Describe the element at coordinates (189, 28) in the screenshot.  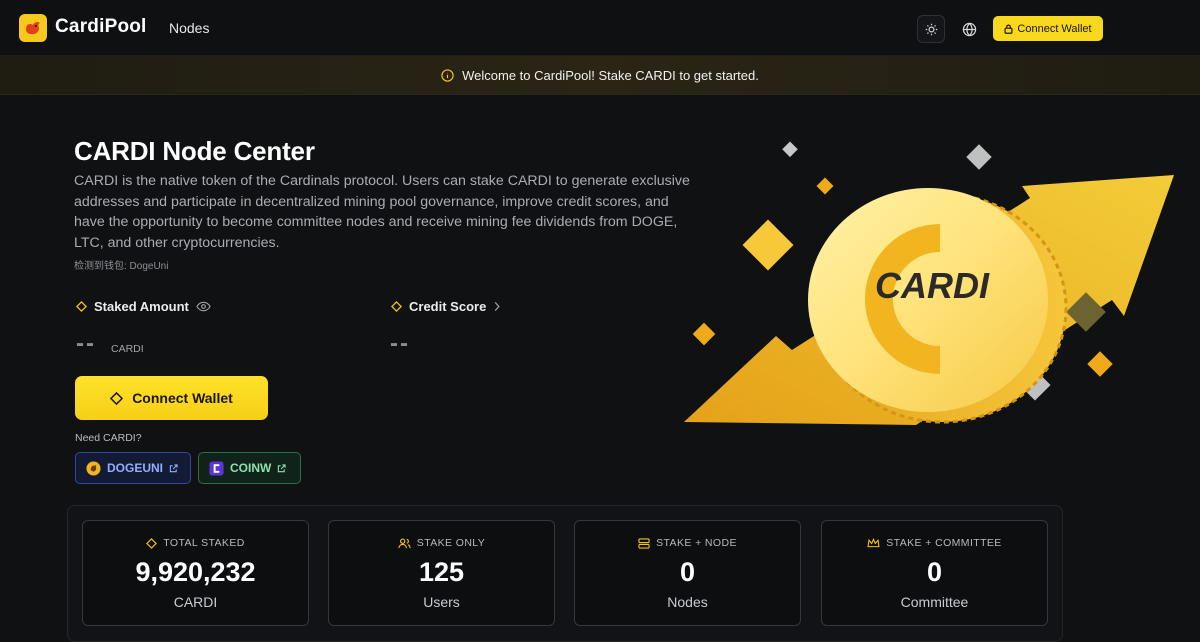
I see `nav-nodes-link: Nodes` at that location.